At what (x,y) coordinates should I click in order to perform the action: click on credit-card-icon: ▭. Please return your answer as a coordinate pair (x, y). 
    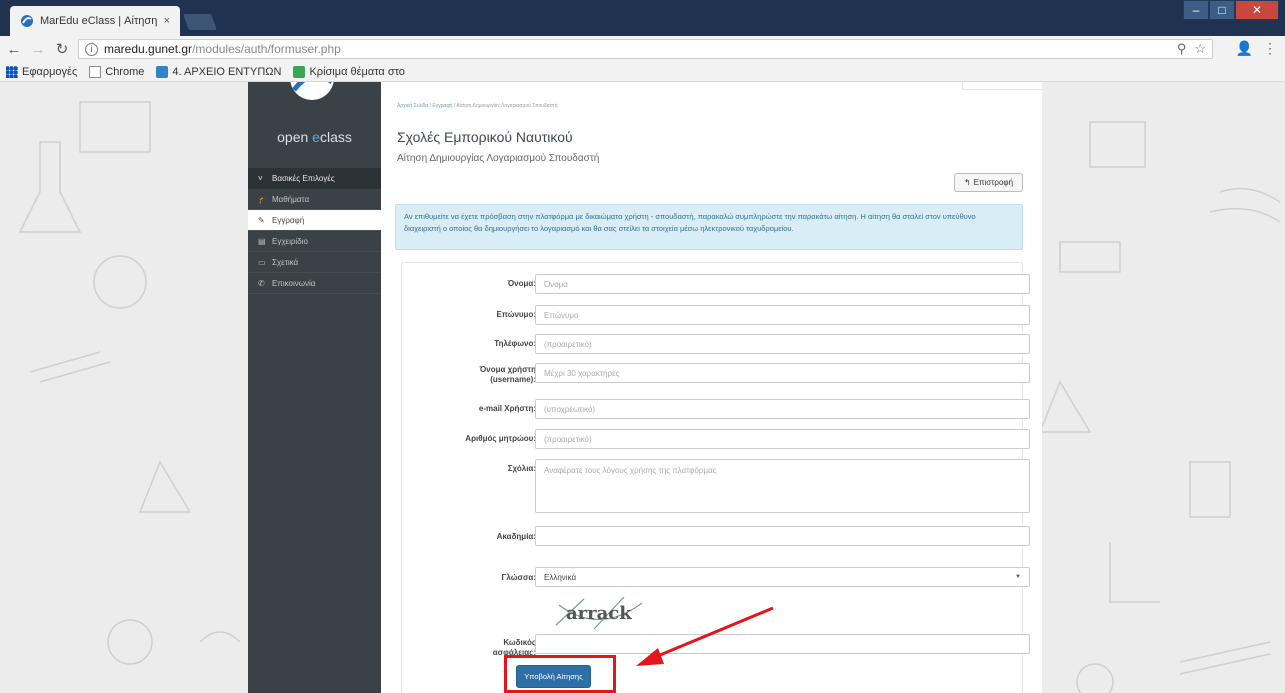
    Looking at the image, I should click on (262, 262).